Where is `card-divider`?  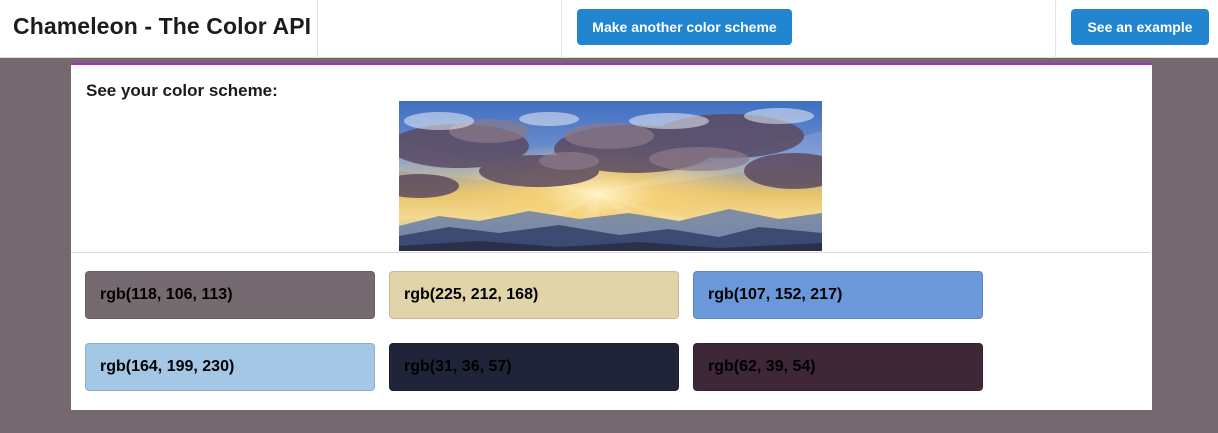
card-divider is located at coordinates (610, 252).